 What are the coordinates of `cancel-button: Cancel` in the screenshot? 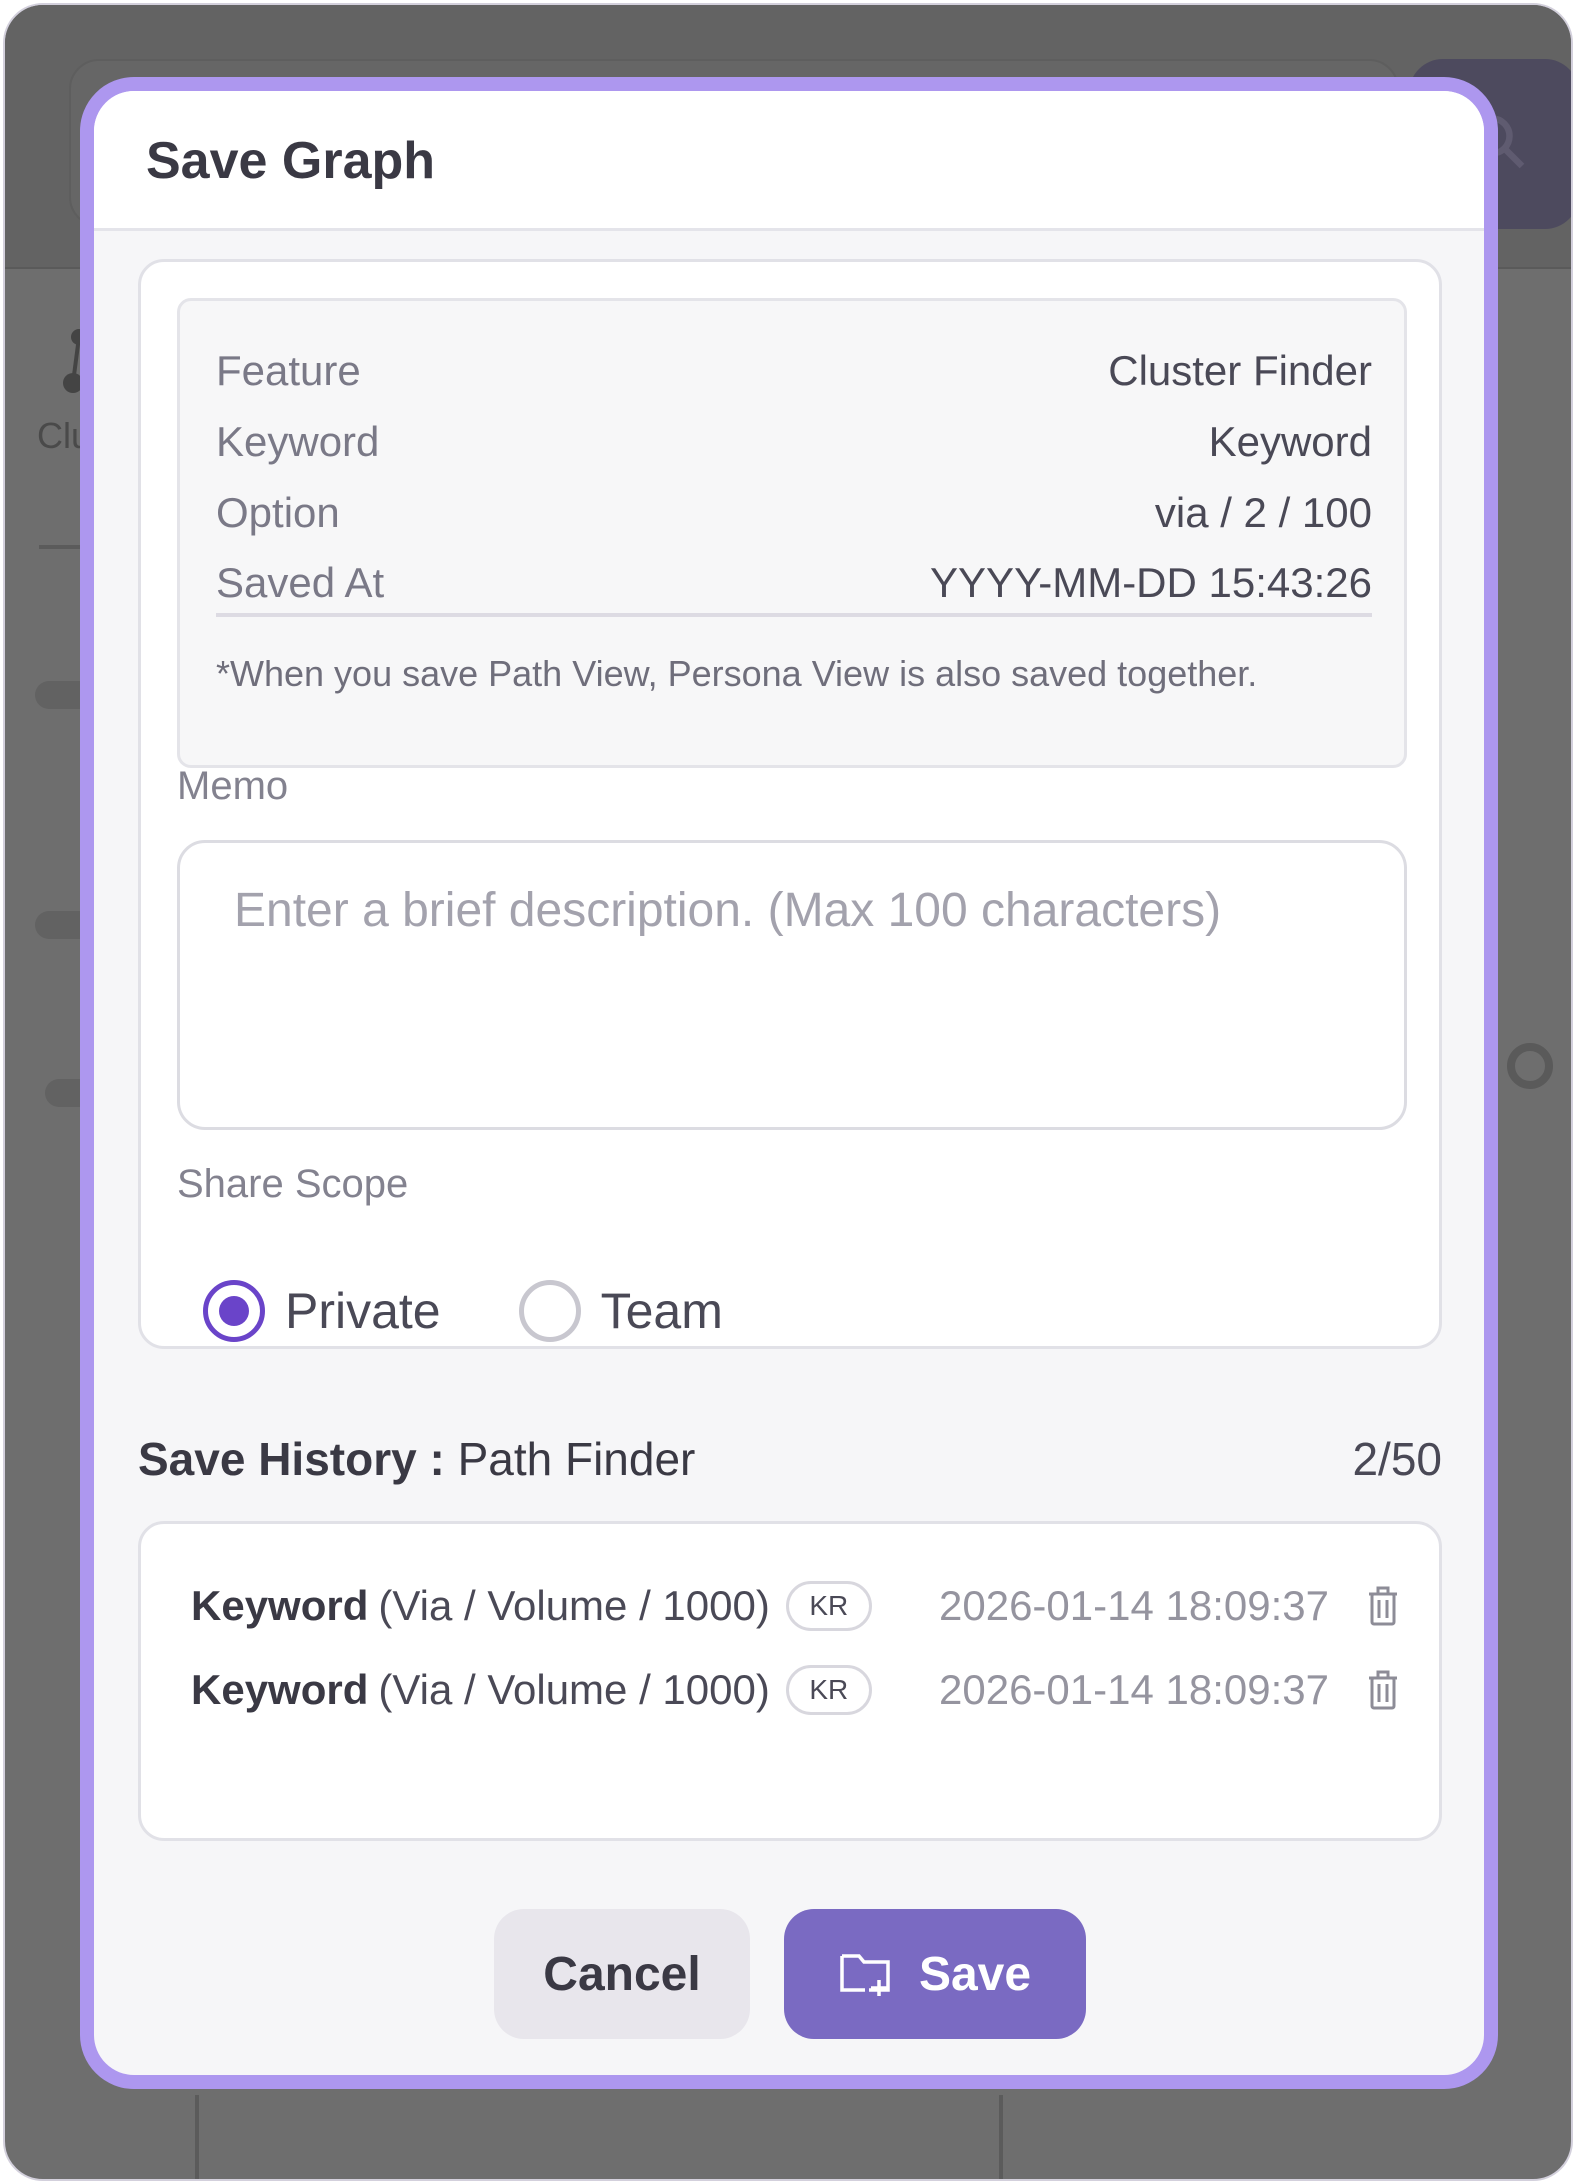 It's located at (622, 1974).